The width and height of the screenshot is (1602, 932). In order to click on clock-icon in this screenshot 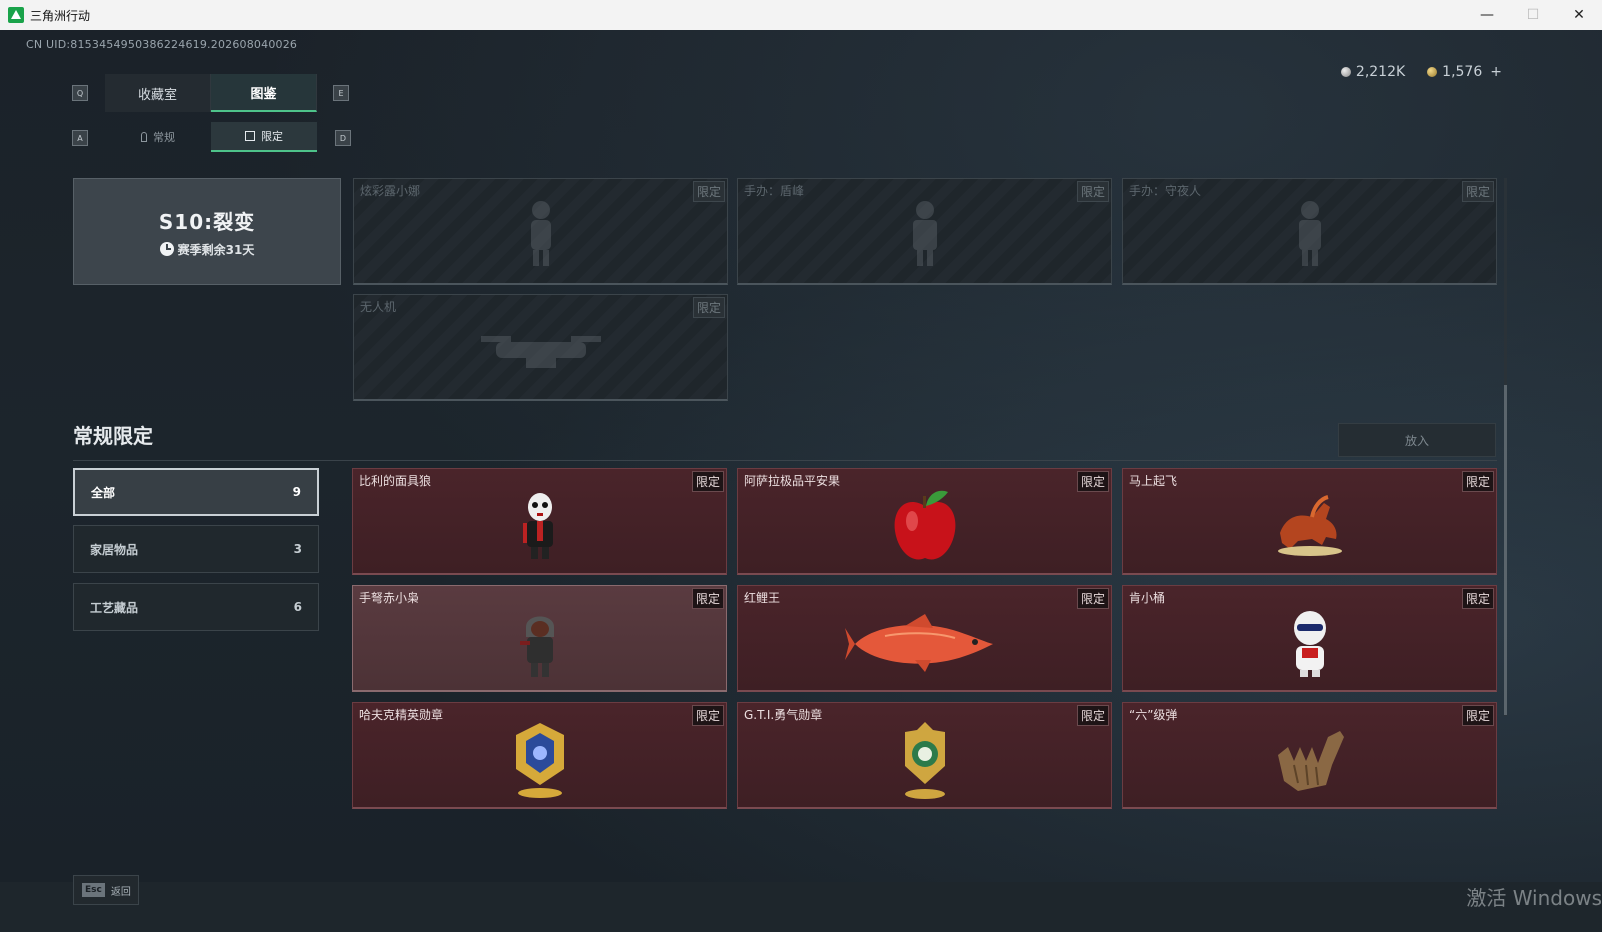, I will do `click(166, 249)`.